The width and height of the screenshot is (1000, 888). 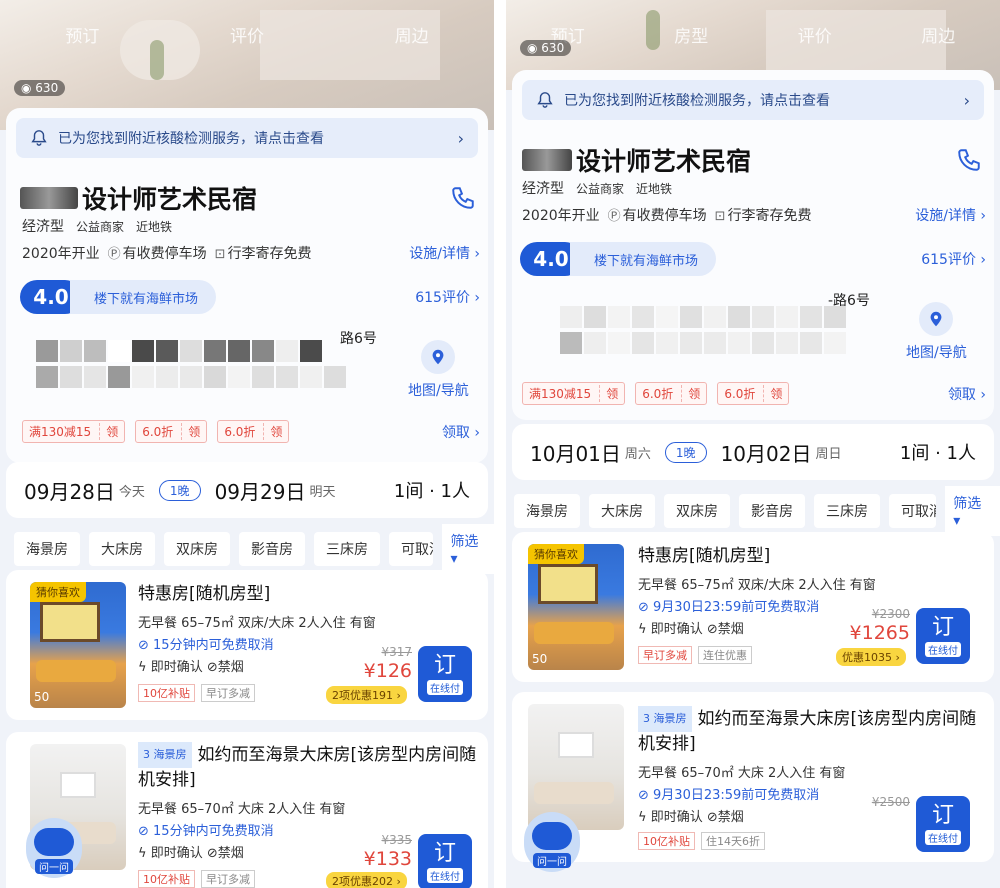 What do you see at coordinates (890, 614) in the screenshot?
I see `original-price: ¥2300` at bounding box center [890, 614].